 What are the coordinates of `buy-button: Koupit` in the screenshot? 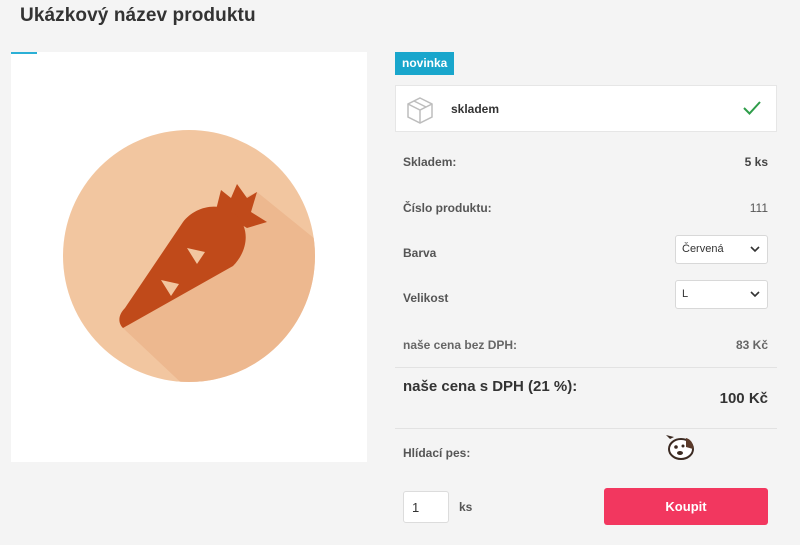 It's located at (686, 506).